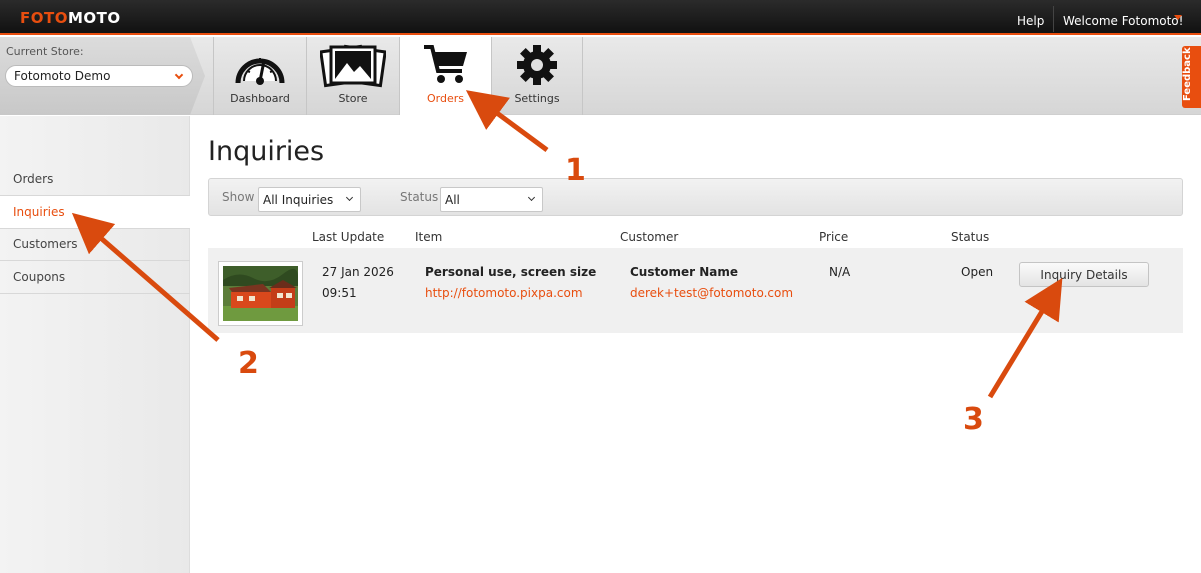 Image resolution: width=1201 pixels, height=573 pixels. Describe the element at coordinates (298, 200) in the screenshot. I see `show-filter-value: All Inquiries` at that location.